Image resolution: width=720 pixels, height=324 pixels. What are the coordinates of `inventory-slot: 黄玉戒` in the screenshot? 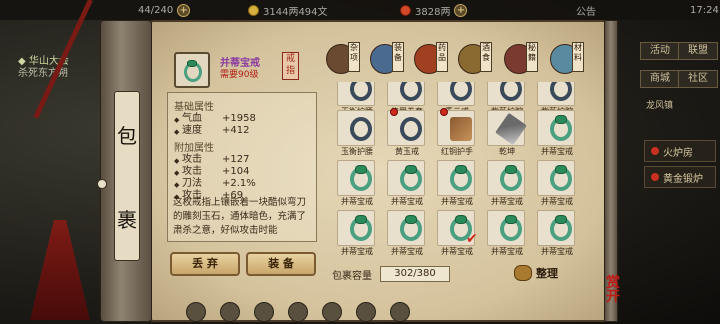 It's located at (405, 132).